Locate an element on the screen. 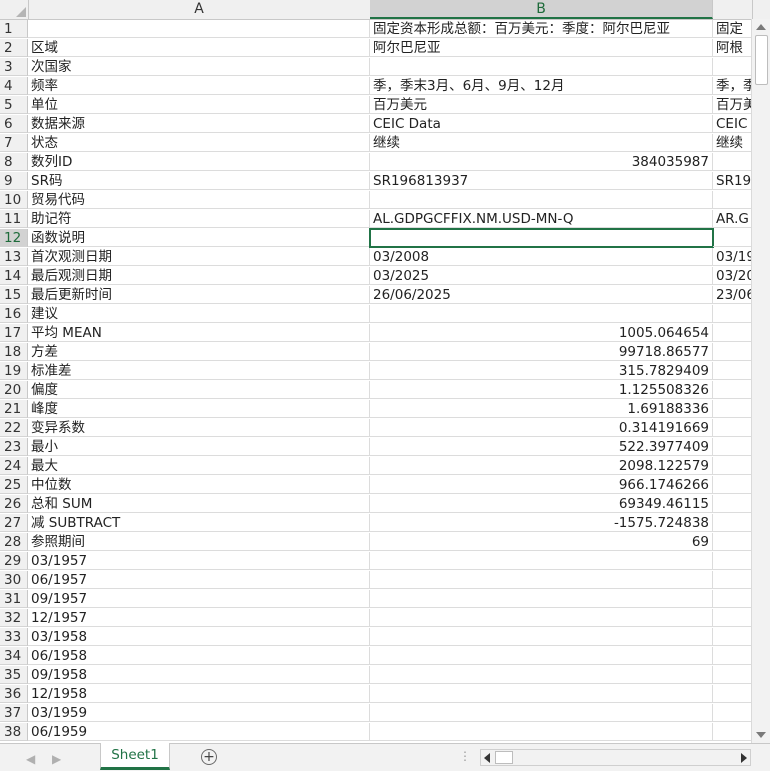  cell-b: 315.7829409 is located at coordinates (541, 371).